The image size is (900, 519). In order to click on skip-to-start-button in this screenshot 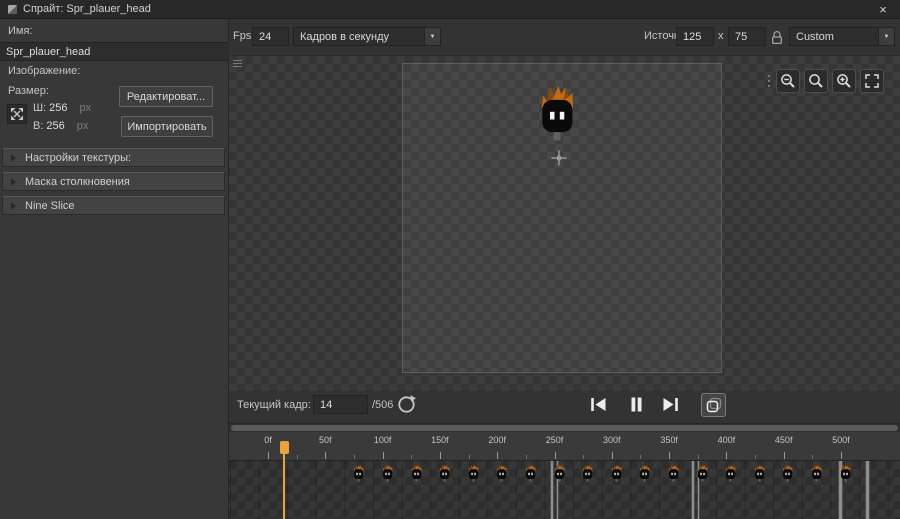, I will do `click(598, 404)`.